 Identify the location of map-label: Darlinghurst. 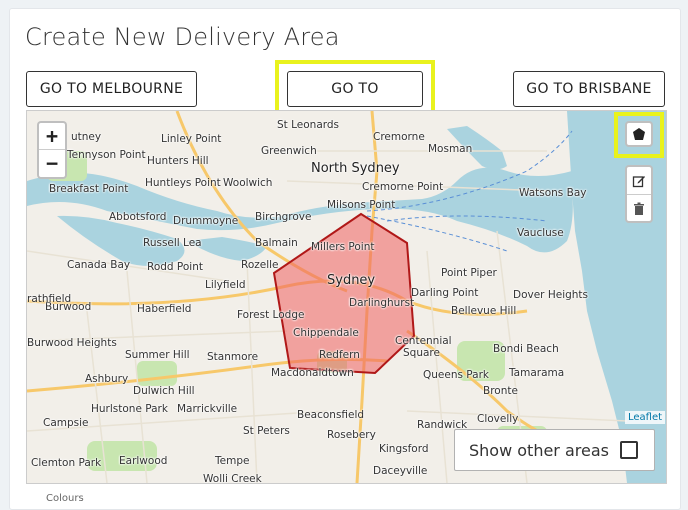
(382, 303).